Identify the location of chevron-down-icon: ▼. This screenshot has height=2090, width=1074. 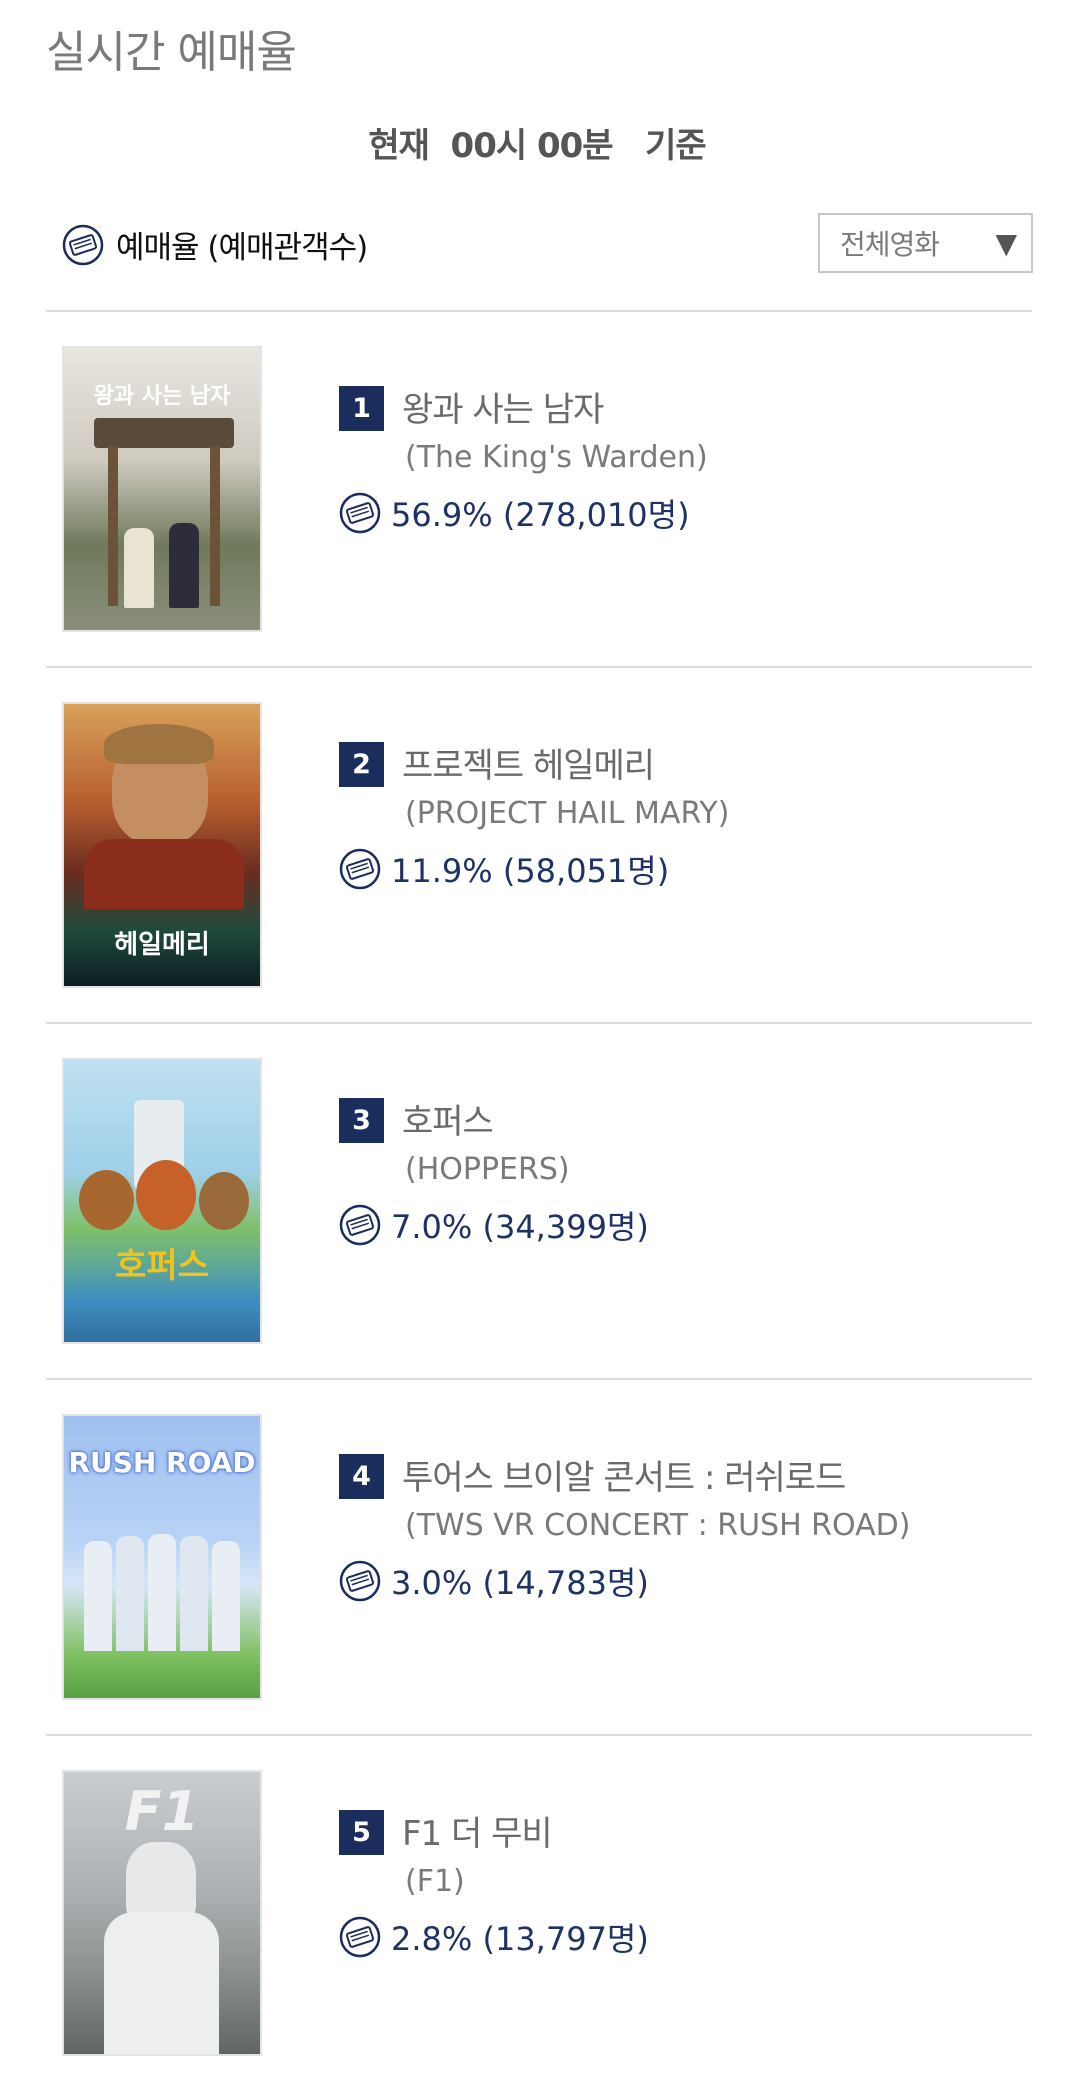
(1006, 243).